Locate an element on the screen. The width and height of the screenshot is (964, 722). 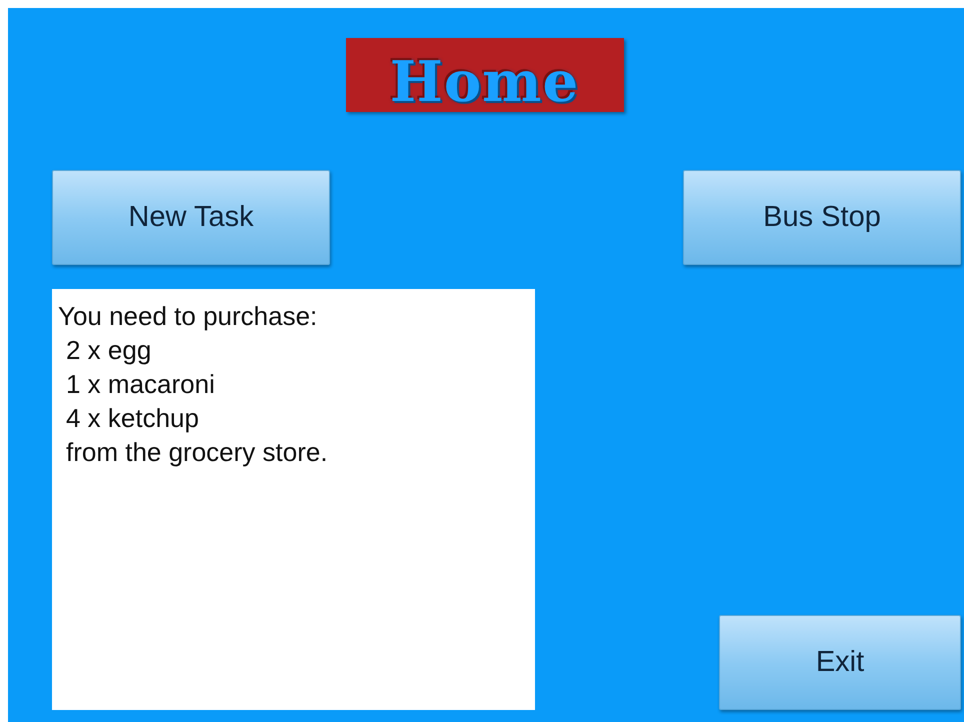
exit-button: Exit is located at coordinates (840, 662).